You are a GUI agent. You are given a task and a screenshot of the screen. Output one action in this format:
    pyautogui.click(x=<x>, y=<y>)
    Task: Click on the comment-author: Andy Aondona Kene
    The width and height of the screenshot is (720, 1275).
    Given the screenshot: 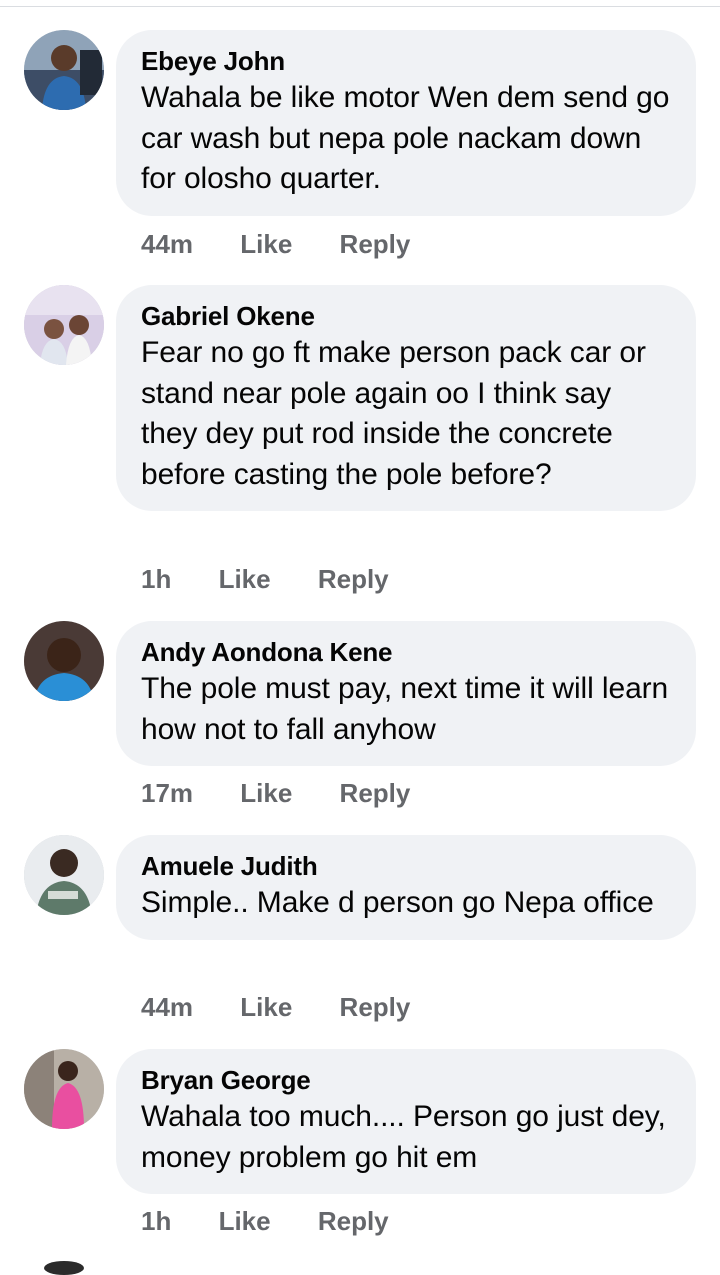 What is the action you would take?
    pyautogui.click(x=406, y=652)
    